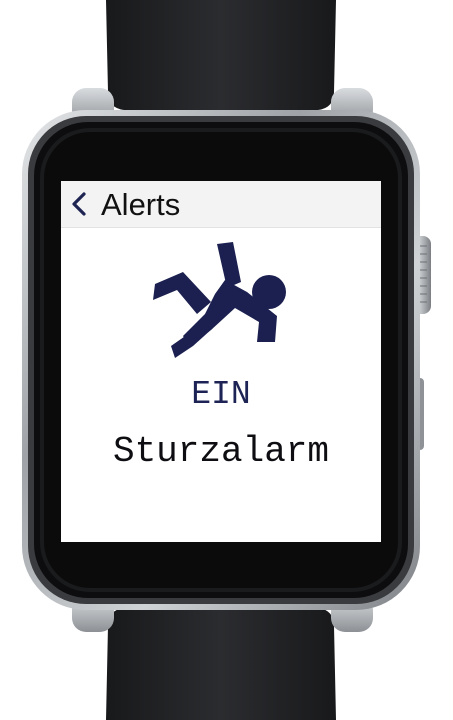 This screenshot has height=720, width=453. Describe the element at coordinates (221, 204) in the screenshot. I see `nav-bar: Alerts` at that location.